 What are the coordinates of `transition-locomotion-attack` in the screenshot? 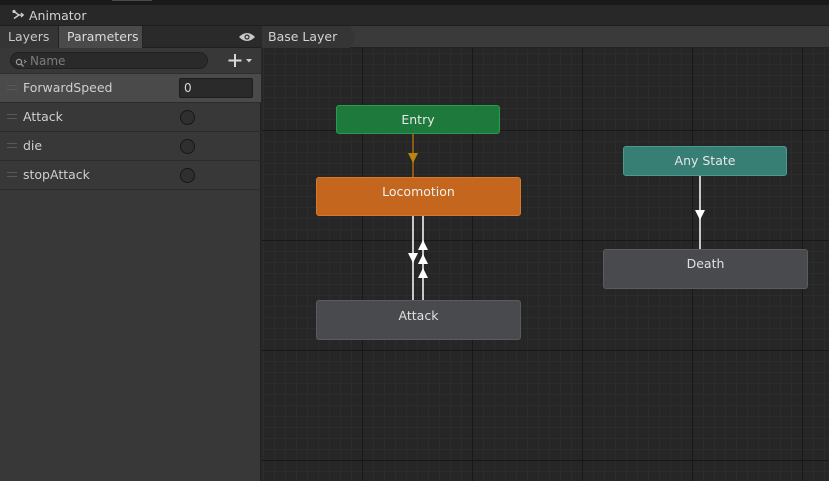 It's located at (413, 258).